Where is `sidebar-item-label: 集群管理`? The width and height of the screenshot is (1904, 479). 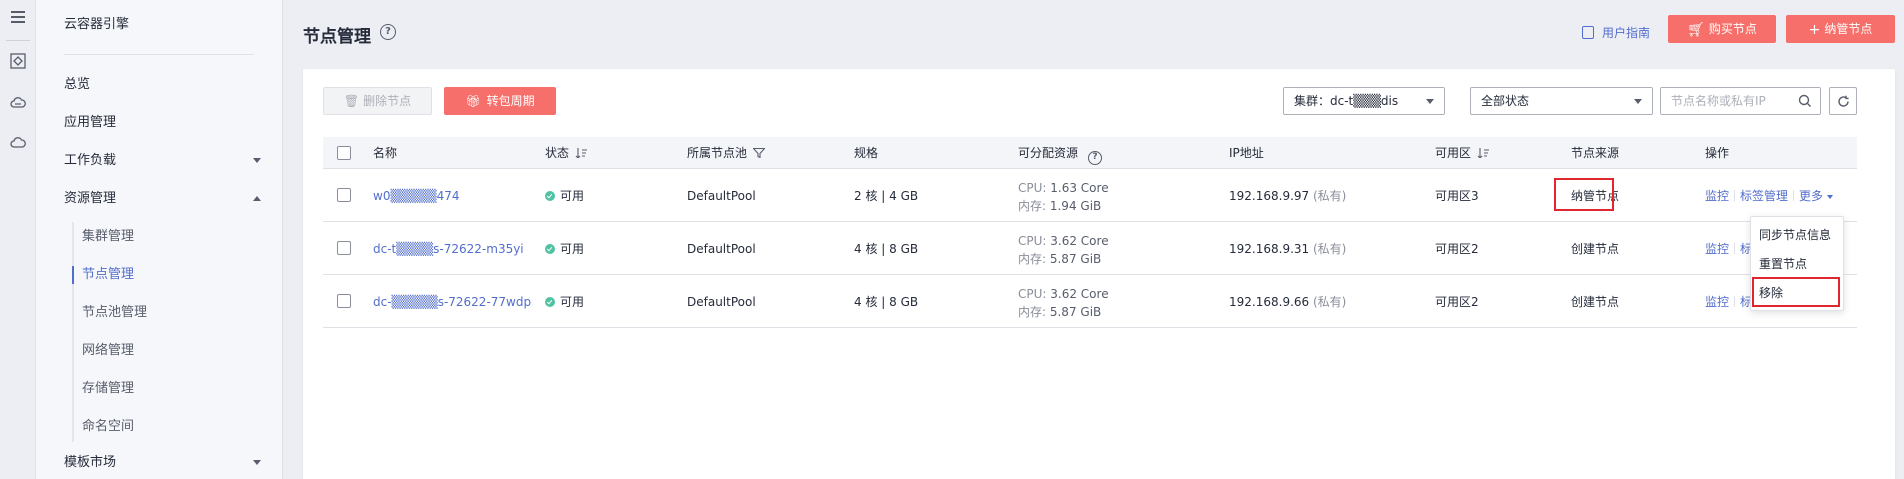
sidebar-item-label: 集群管理 is located at coordinates (108, 236).